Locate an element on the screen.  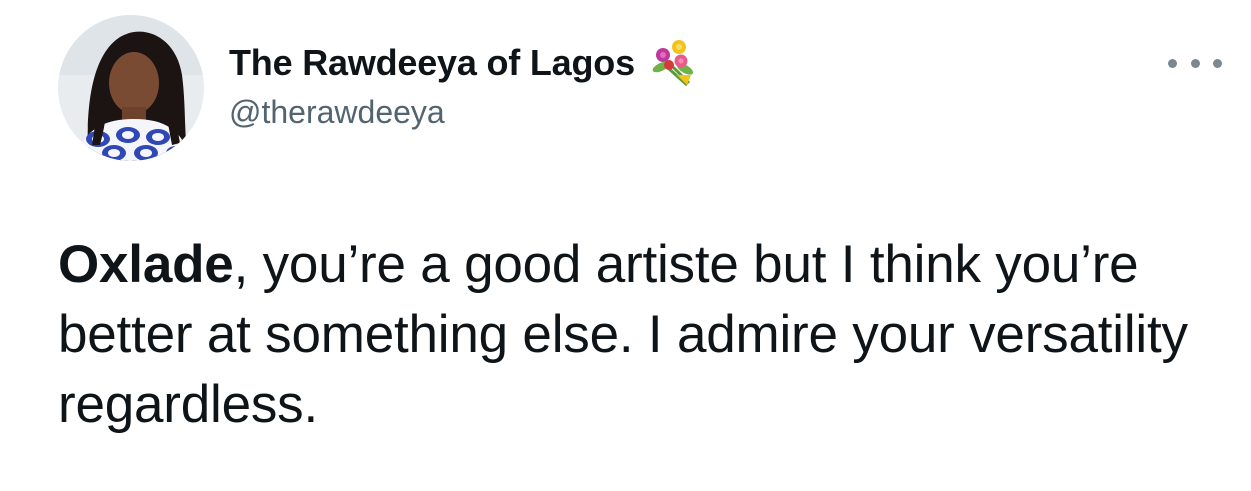
bouquet-icon is located at coordinates (673, 63).